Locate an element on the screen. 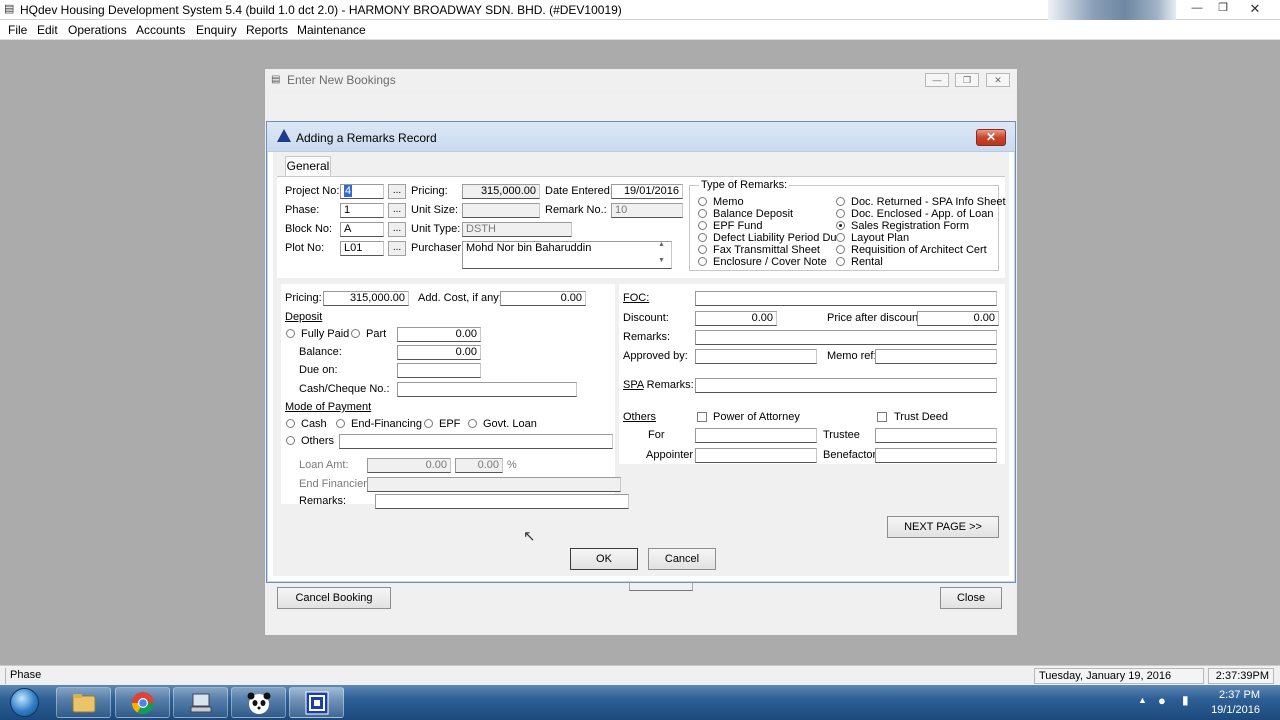  memo-ref-input is located at coordinates (936, 356).